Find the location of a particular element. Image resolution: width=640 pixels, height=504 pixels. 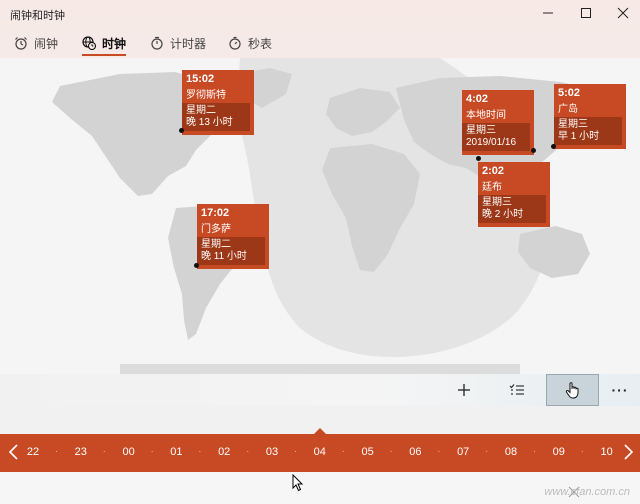

current-time-marker is located at coordinates (320, 431).